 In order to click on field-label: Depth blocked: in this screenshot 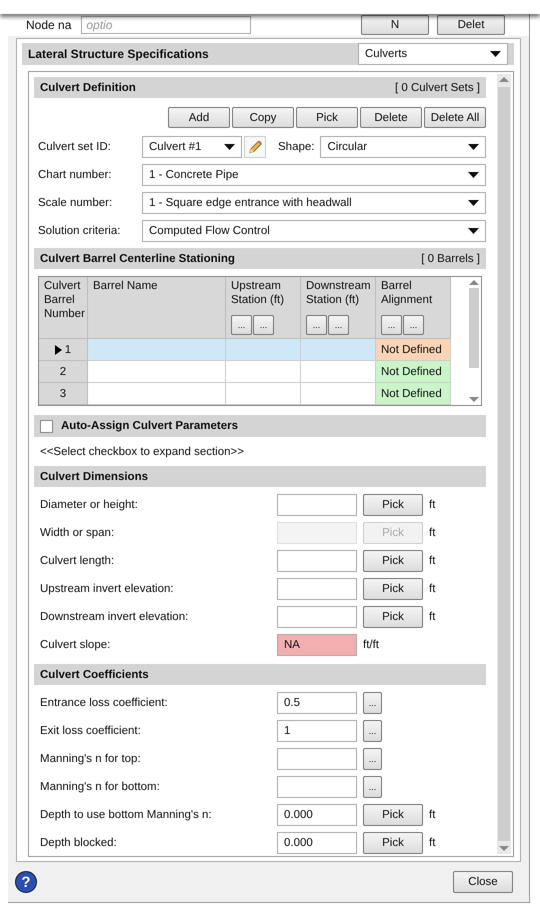, I will do `click(79, 843)`.